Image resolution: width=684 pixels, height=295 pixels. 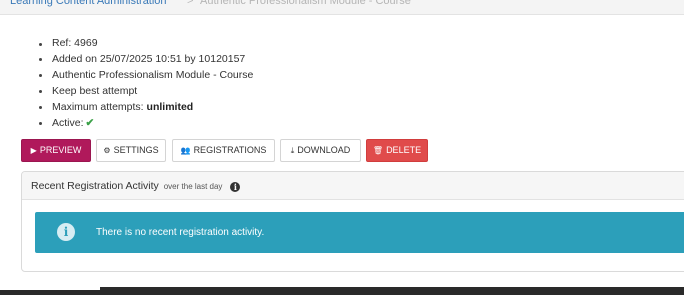 I want to click on detail-added-text: Added on 25/07/2025 10:51 by 10120157, so click(x=149, y=58).